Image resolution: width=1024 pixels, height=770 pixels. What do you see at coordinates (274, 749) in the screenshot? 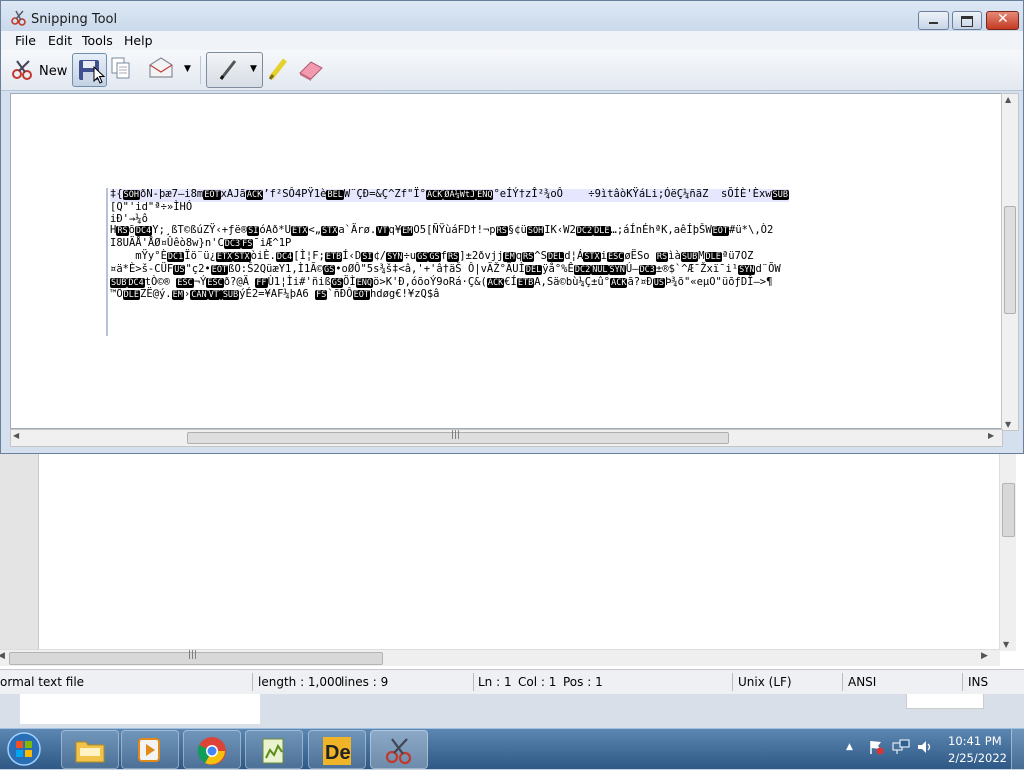
I see `taskbar-notepad-plus-plus` at bounding box center [274, 749].